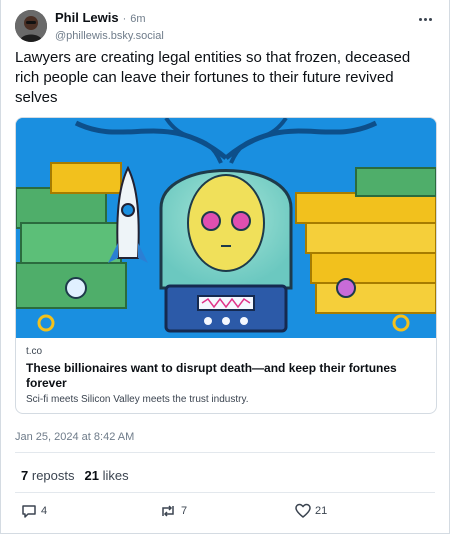 The image size is (450, 534). Describe the element at coordinates (44, 511) in the screenshot. I see `reply-count: 4` at that location.